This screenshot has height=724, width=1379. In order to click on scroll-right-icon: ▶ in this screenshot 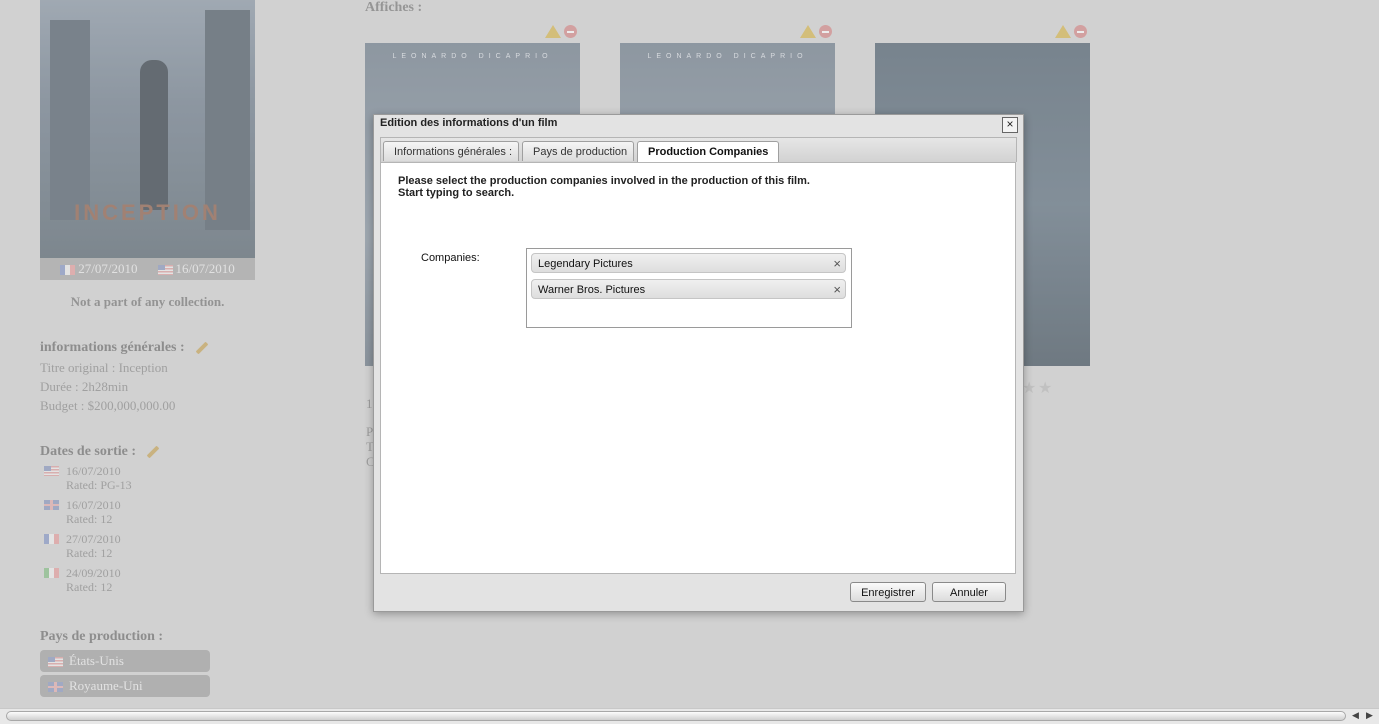, I will do `click(1369, 716)`.